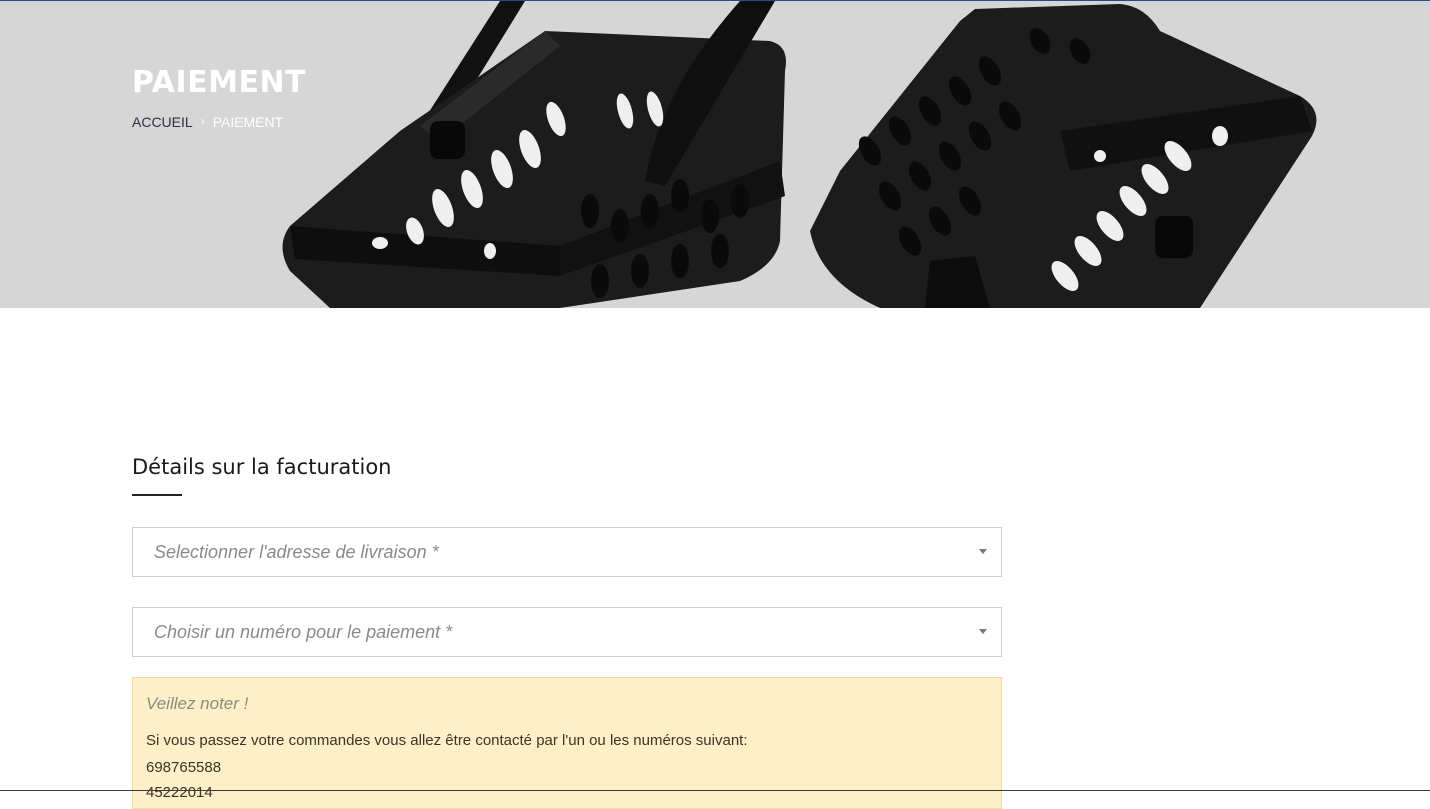  What do you see at coordinates (202, 121) in the screenshot?
I see `chevron-right-icon: ›` at bounding box center [202, 121].